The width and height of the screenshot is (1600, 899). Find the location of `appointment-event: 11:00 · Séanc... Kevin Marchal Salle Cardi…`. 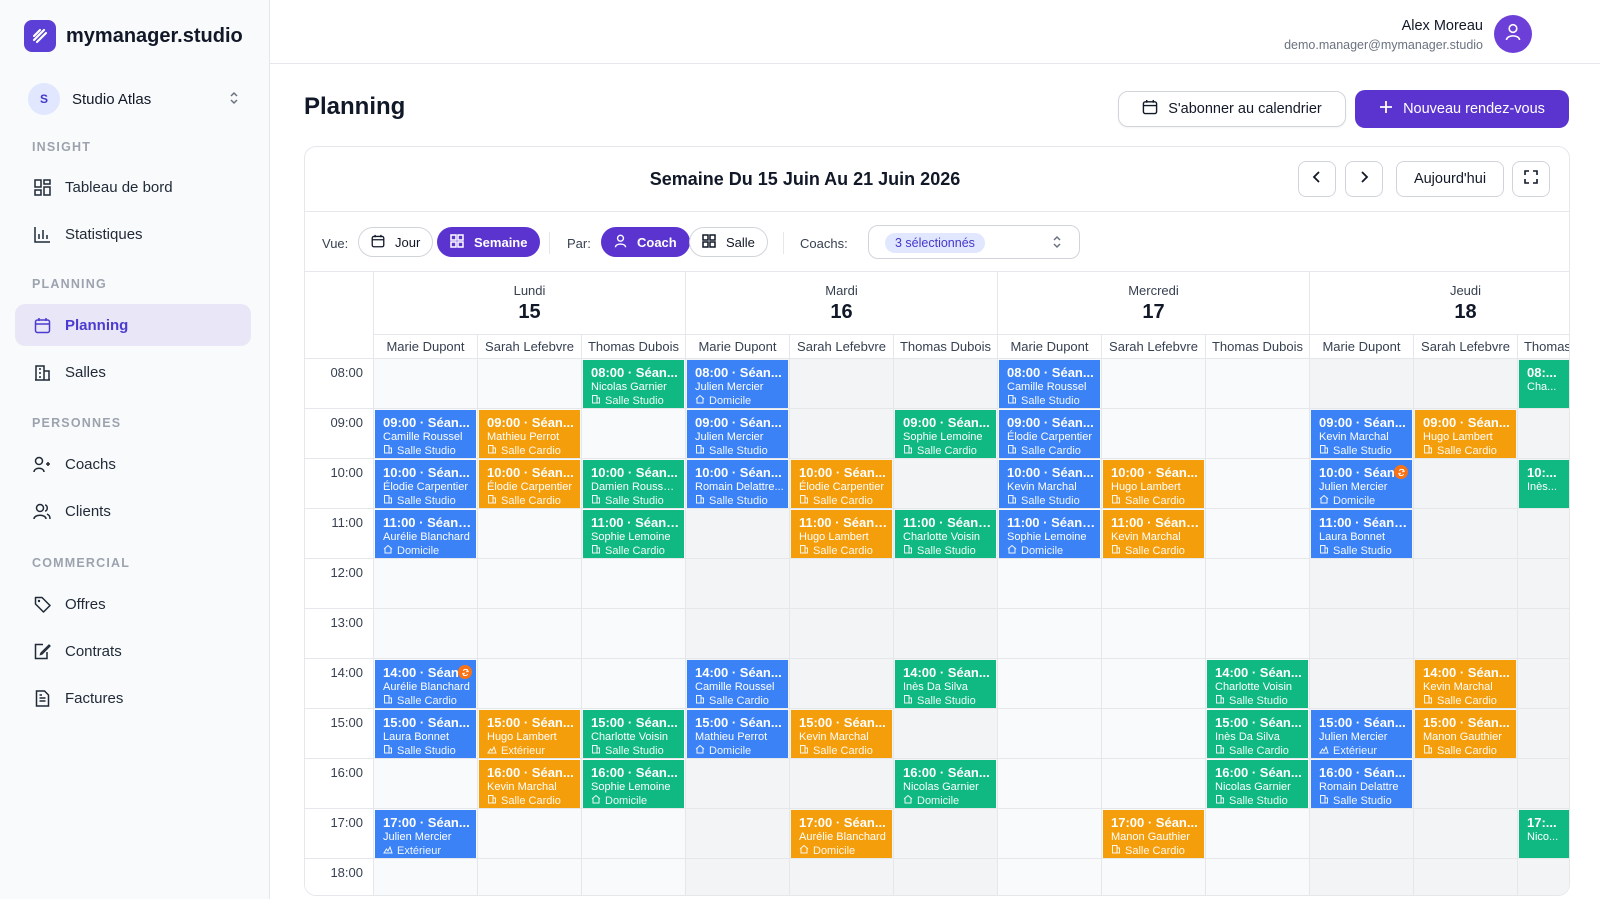

appointment-event: 11:00 · Séanc... Kevin Marchal Salle Cardi… is located at coordinates (1153, 534).